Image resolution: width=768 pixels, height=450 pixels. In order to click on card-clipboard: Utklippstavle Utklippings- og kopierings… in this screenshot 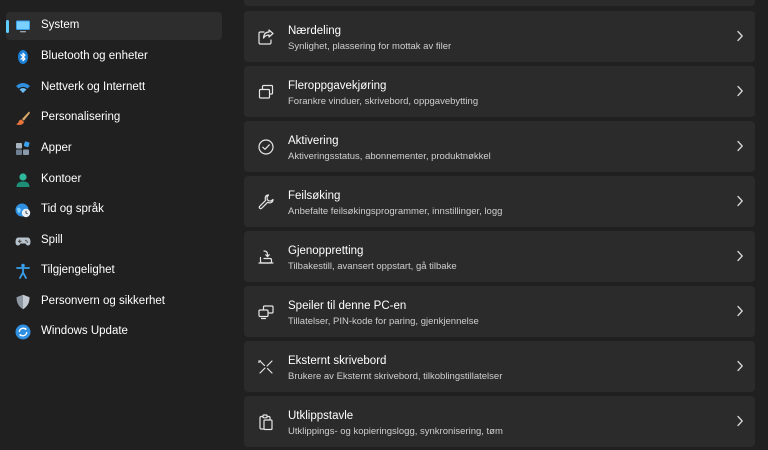, I will do `click(499, 421)`.